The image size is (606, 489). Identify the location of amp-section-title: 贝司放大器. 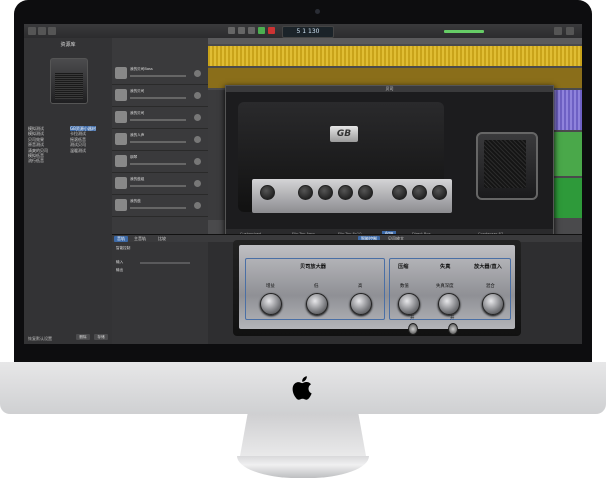
(313, 267).